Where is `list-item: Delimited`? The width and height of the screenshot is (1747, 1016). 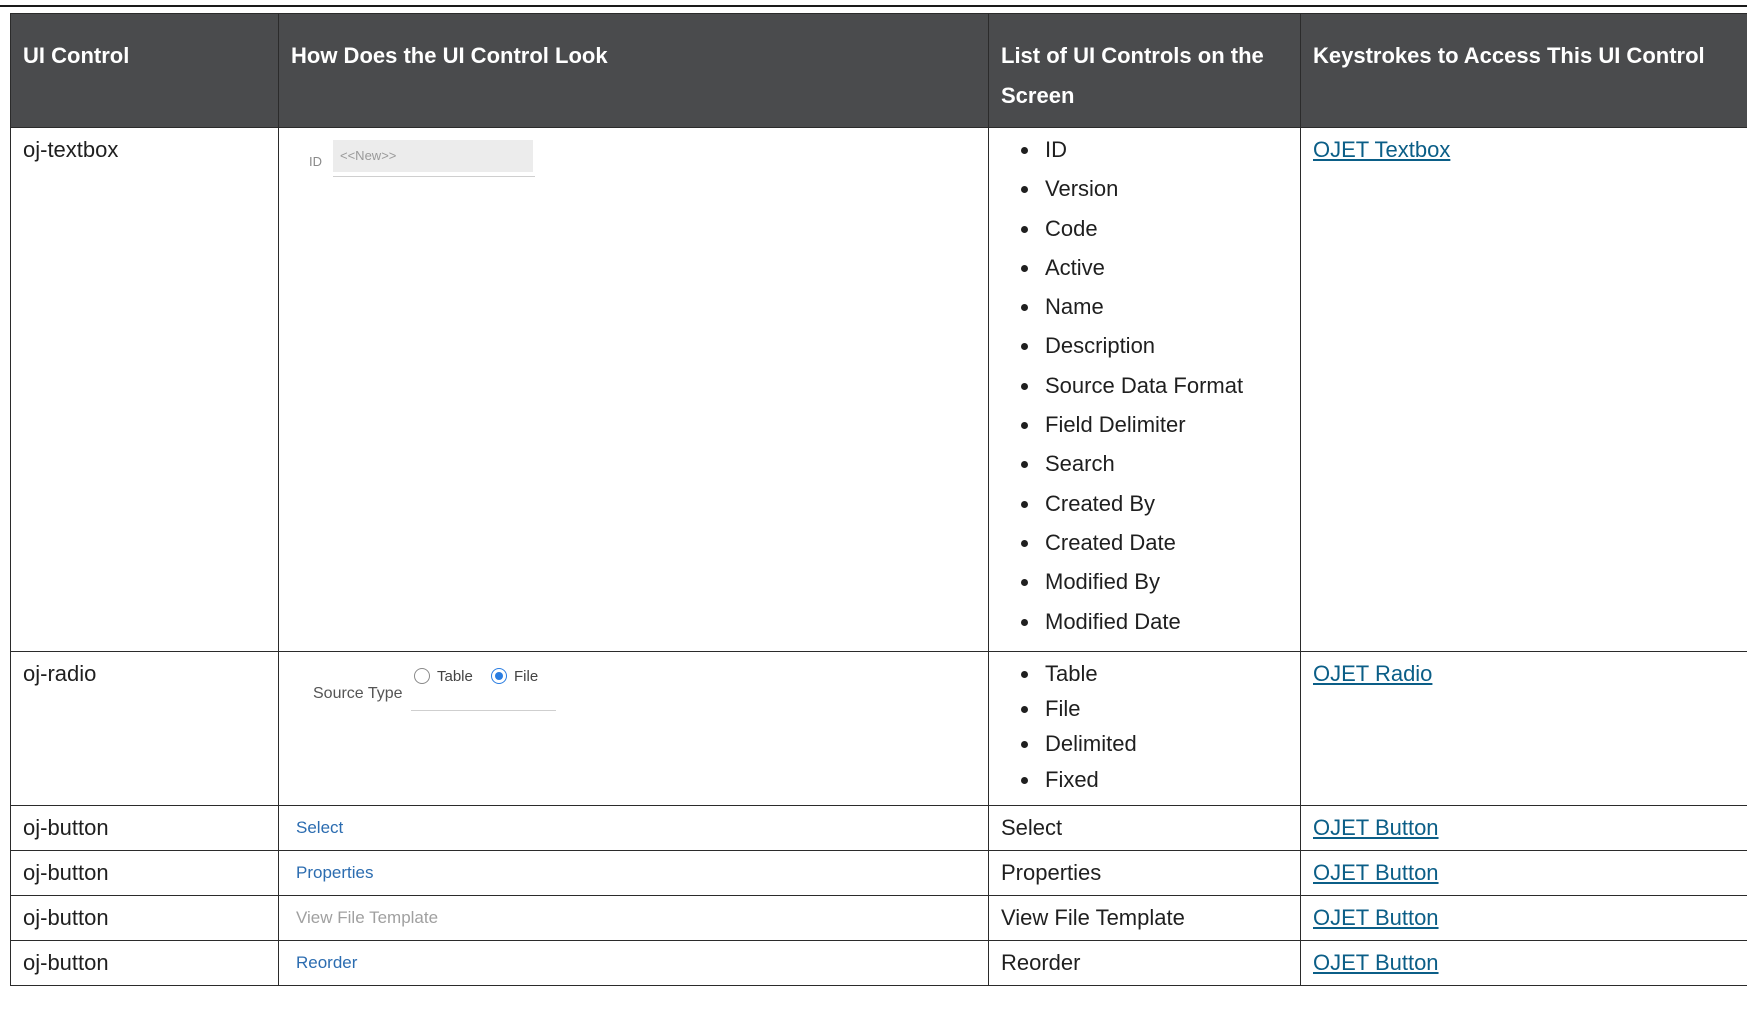 list-item: Delimited is located at coordinates (1144, 745).